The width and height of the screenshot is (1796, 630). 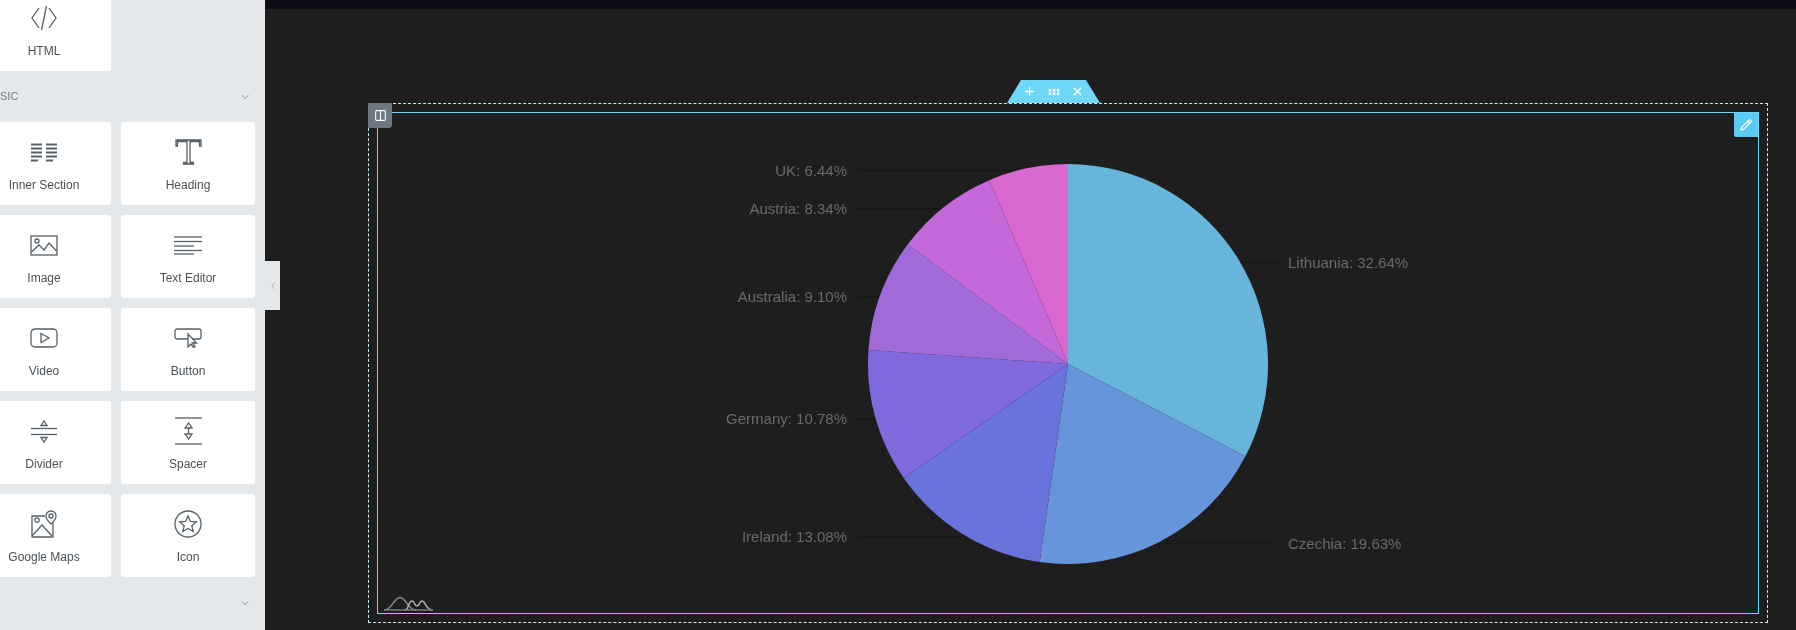 I want to click on widget-card: Heading, so click(x=188, y=163).